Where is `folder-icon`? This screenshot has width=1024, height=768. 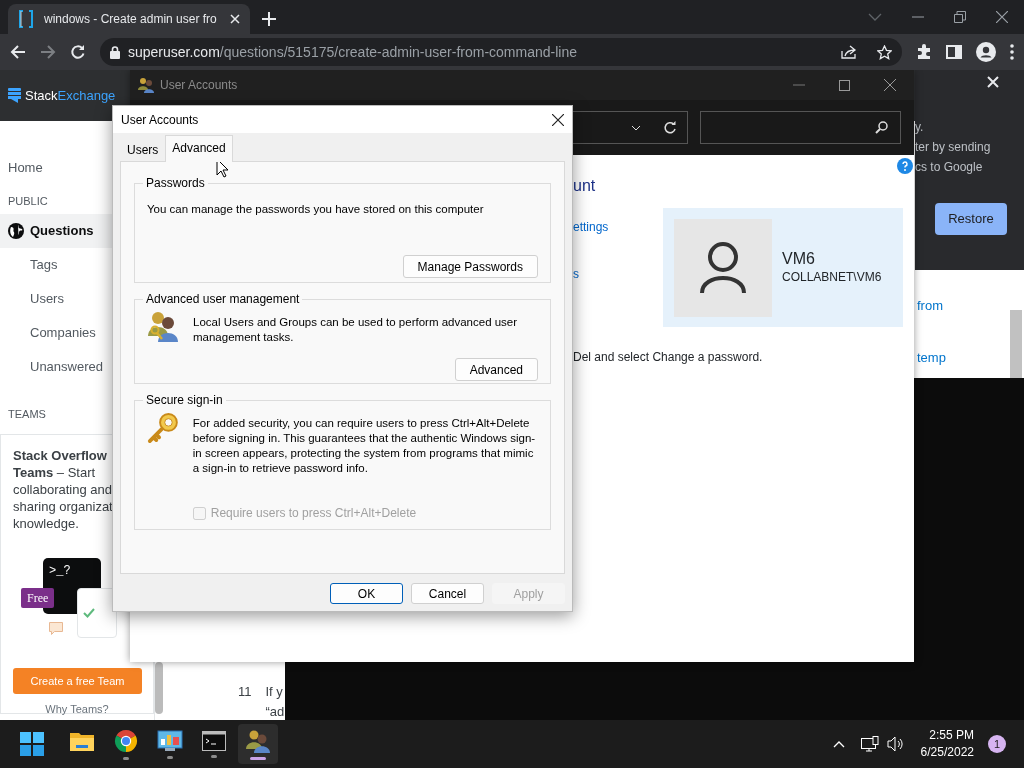
folder-icon is located at coordinates (82, 740).